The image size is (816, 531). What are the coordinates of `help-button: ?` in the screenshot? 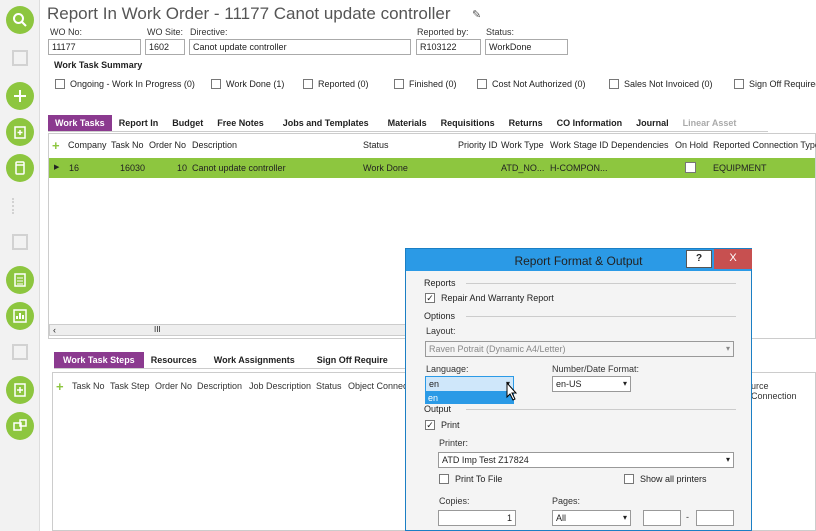 It's located at (699, 259).